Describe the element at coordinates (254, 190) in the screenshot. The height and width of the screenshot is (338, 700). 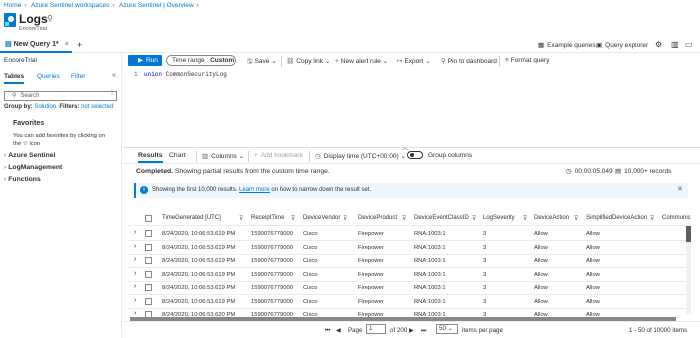
I see `learn-more-link: Learn more` at that location.